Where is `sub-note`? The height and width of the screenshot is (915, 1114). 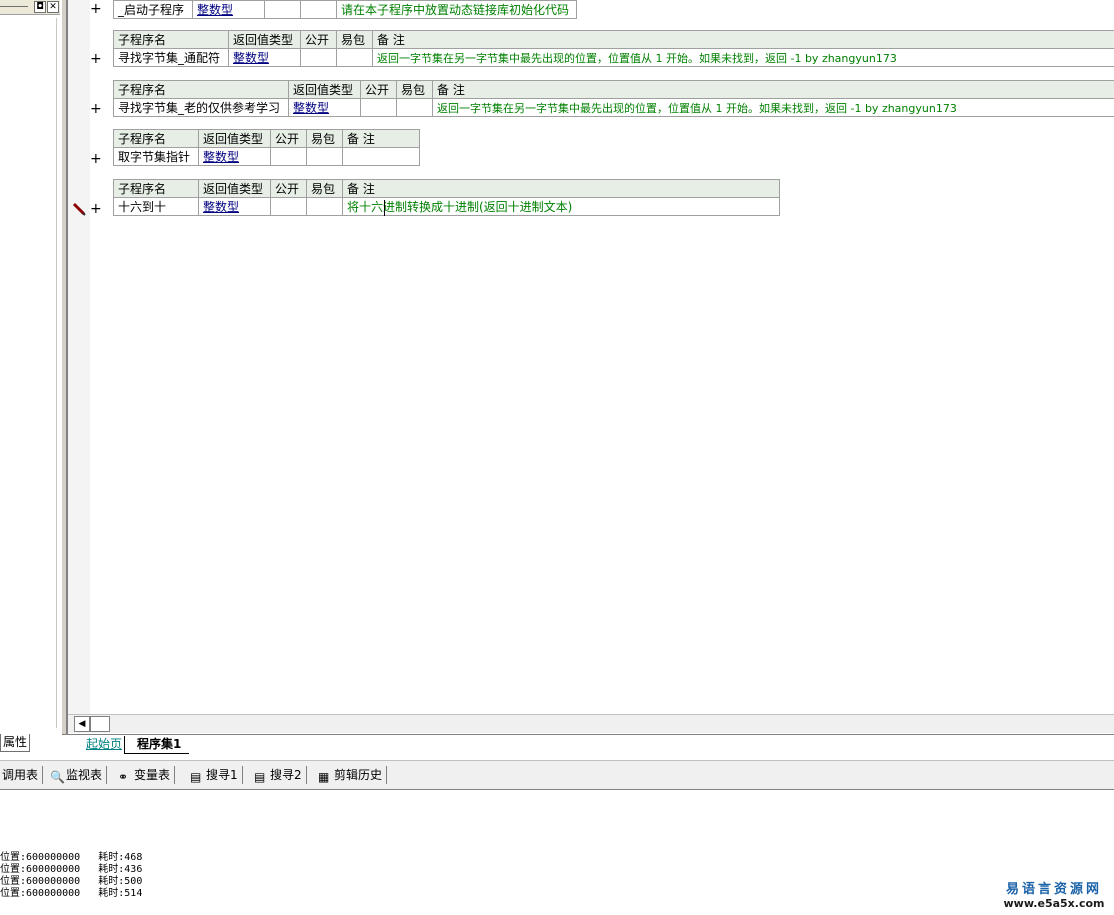 sub-note is located at coordinates (381, 156).